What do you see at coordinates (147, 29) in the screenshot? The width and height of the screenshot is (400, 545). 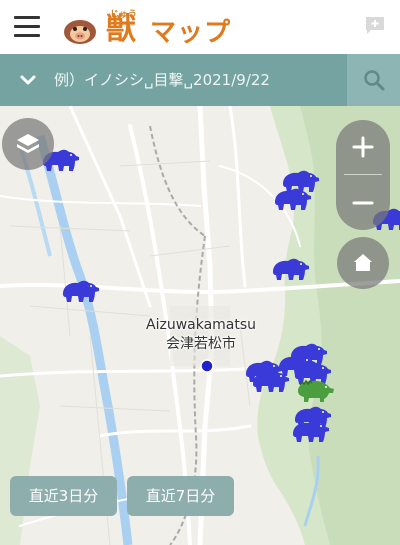 I see `app-logo: じゅう 獣 マップ` at bounding box center [147, 29].